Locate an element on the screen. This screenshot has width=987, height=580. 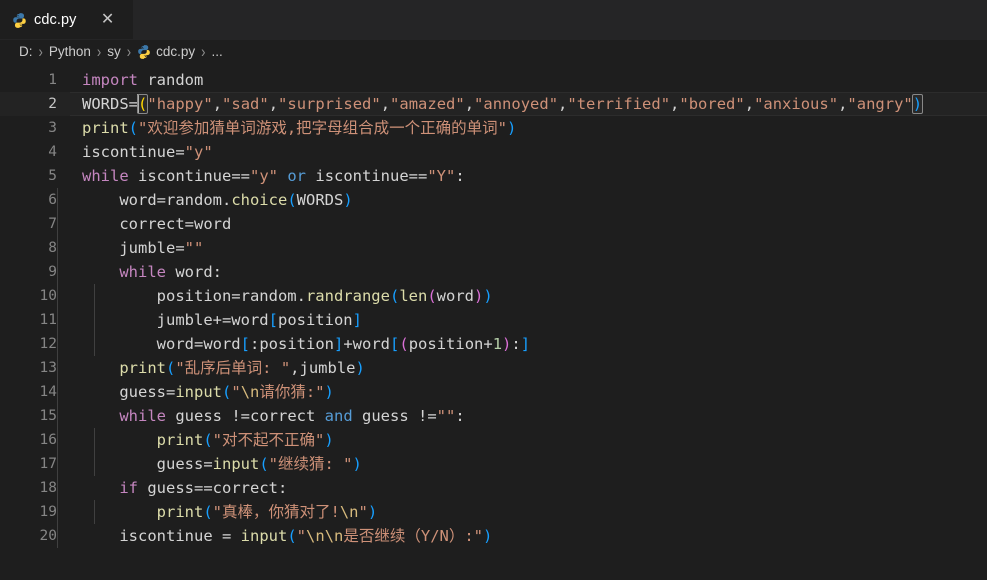
code-line-content: if guess==correct: is located at coordinates (522, 488).